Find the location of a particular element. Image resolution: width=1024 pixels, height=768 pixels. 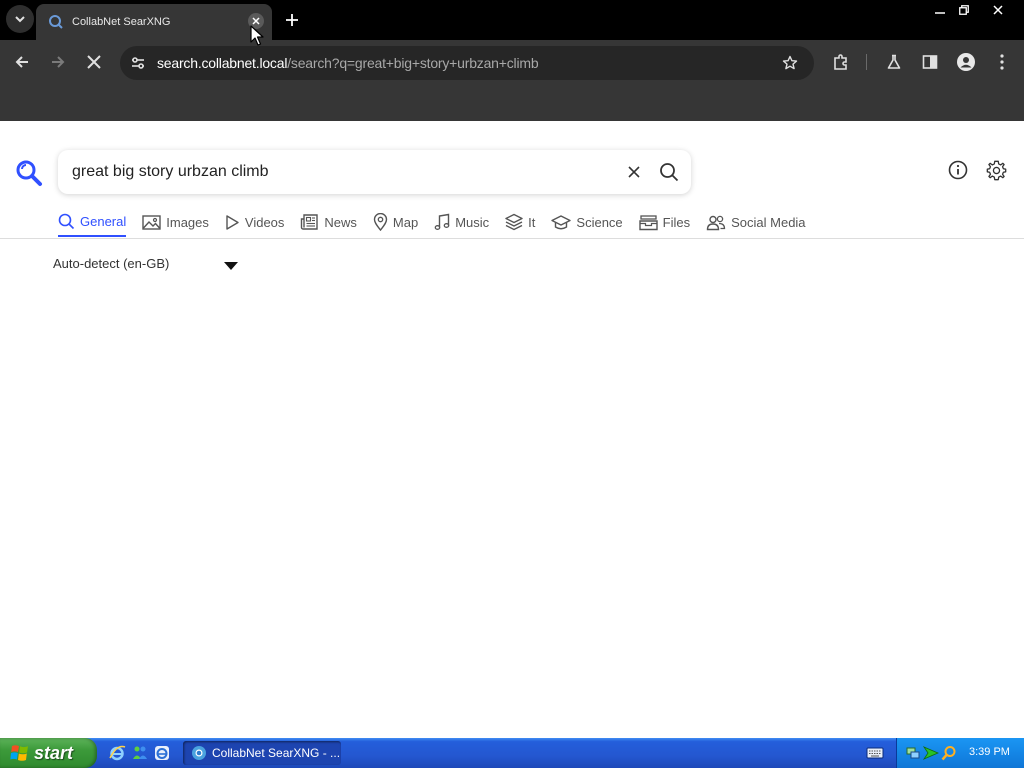

bookmark-star-button is located at coordinates (790, 63).